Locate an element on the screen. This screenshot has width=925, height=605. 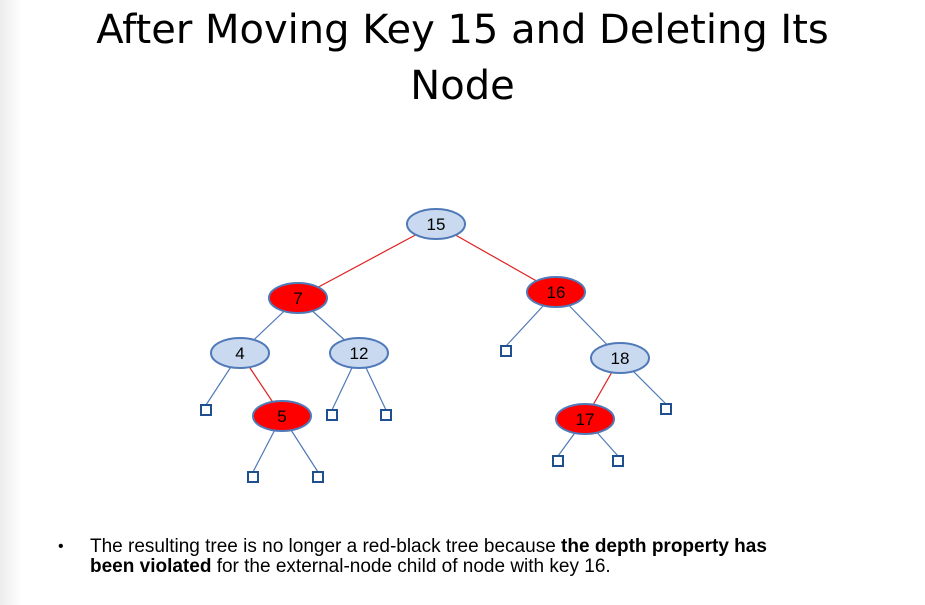
tree-node-12: 12 is located at coordinates (359, 353).